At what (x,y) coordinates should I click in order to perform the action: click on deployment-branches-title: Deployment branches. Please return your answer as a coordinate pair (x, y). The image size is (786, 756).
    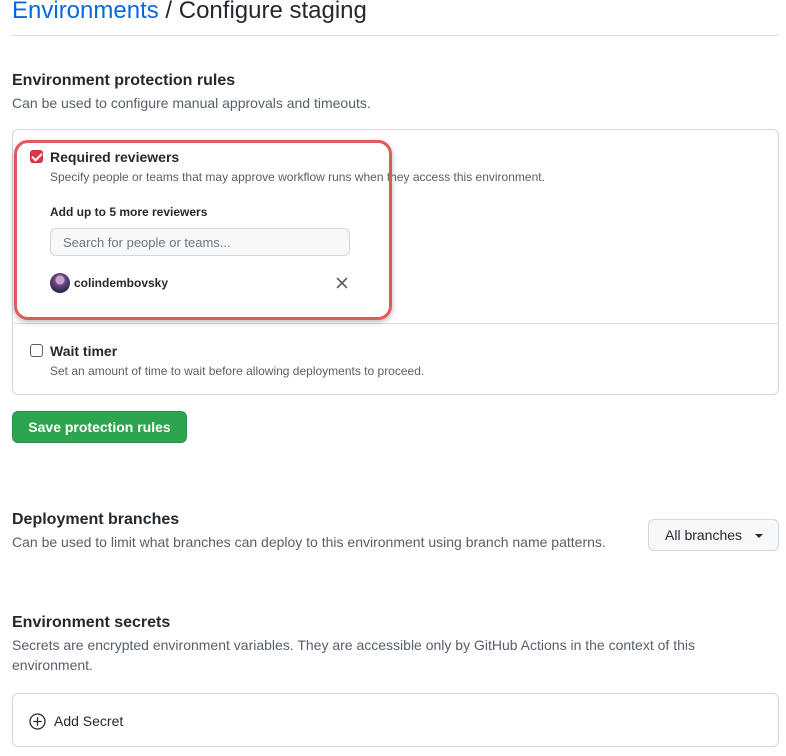
    Looking at the image, I should click on (96, 519).